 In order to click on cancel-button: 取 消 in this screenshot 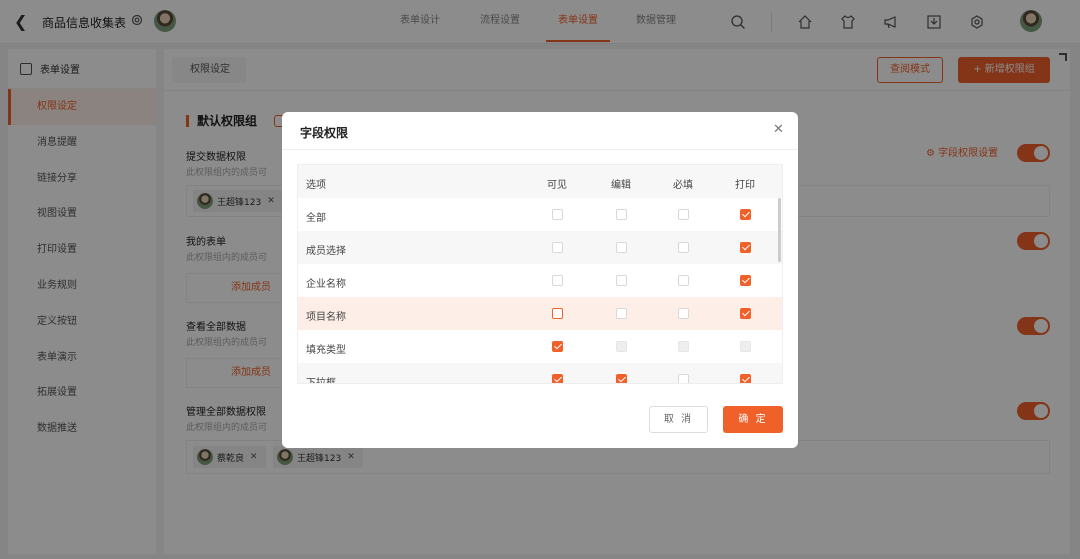, I will do `click(678, 419)`.